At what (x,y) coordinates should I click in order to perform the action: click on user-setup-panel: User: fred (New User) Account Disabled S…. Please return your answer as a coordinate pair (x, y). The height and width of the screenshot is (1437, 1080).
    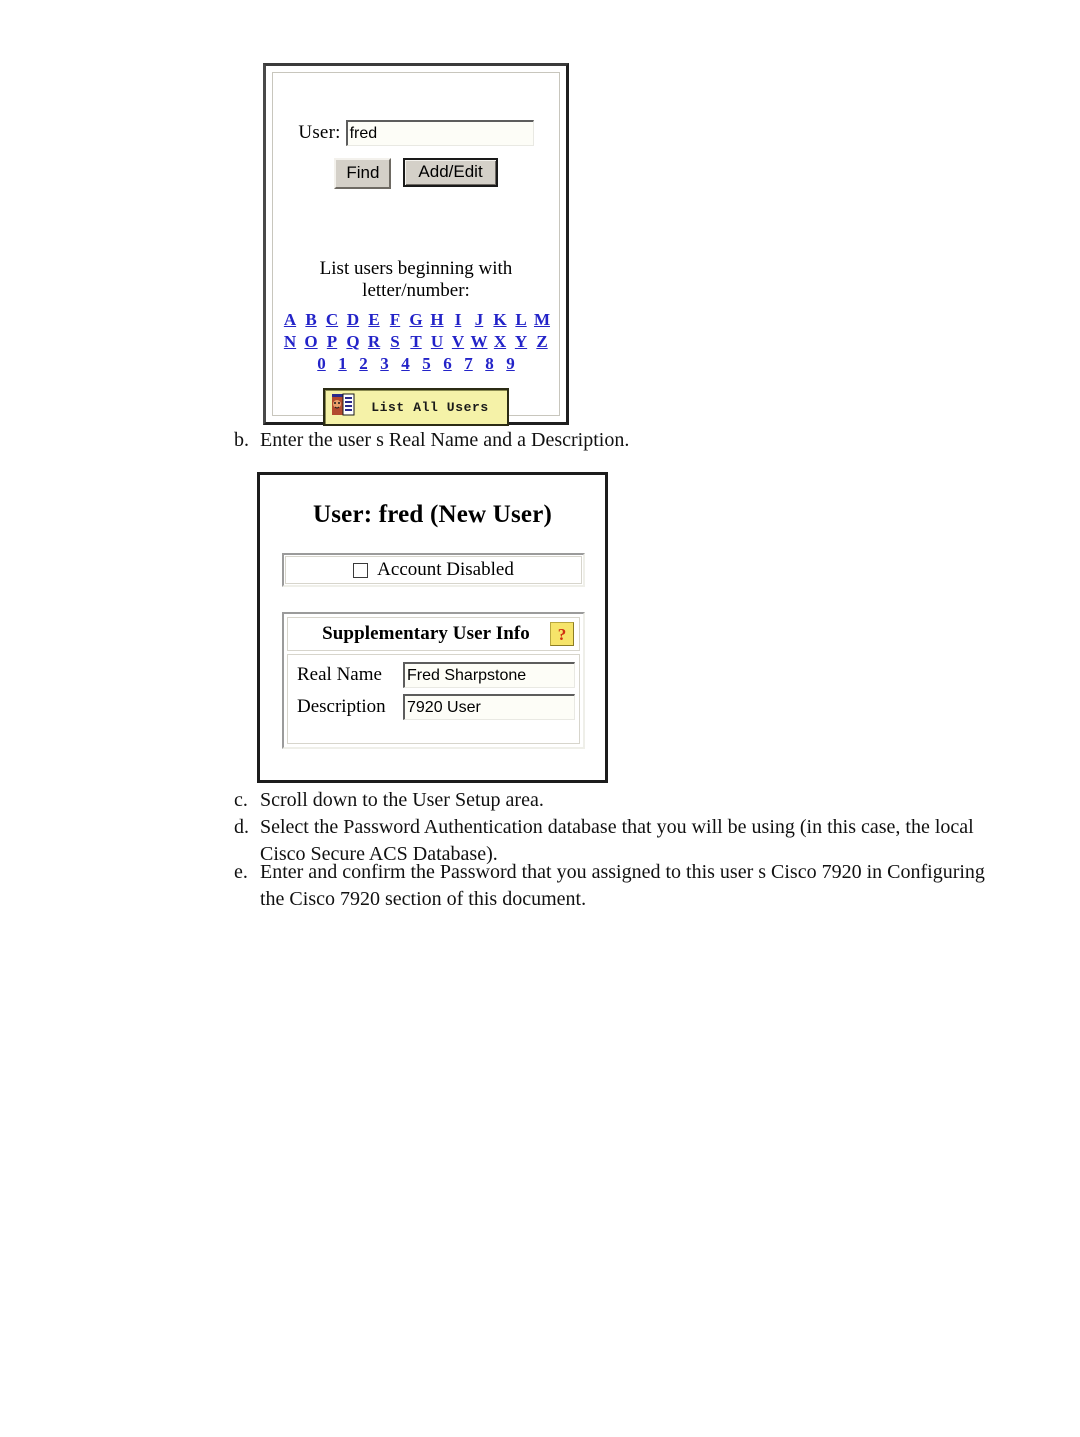
    Looking at the image, I should click on (432, 627).